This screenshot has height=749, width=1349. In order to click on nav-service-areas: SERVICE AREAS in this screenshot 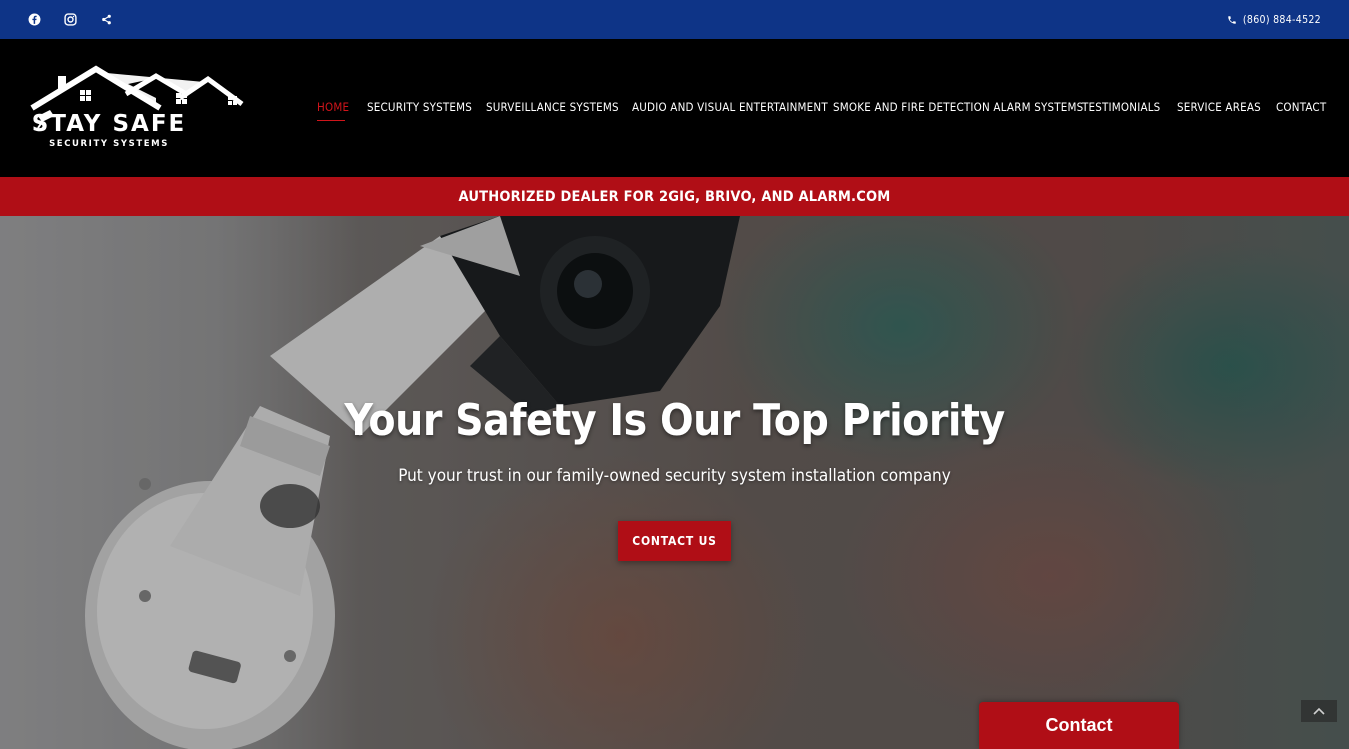, I will do `click(1219, 107)`.